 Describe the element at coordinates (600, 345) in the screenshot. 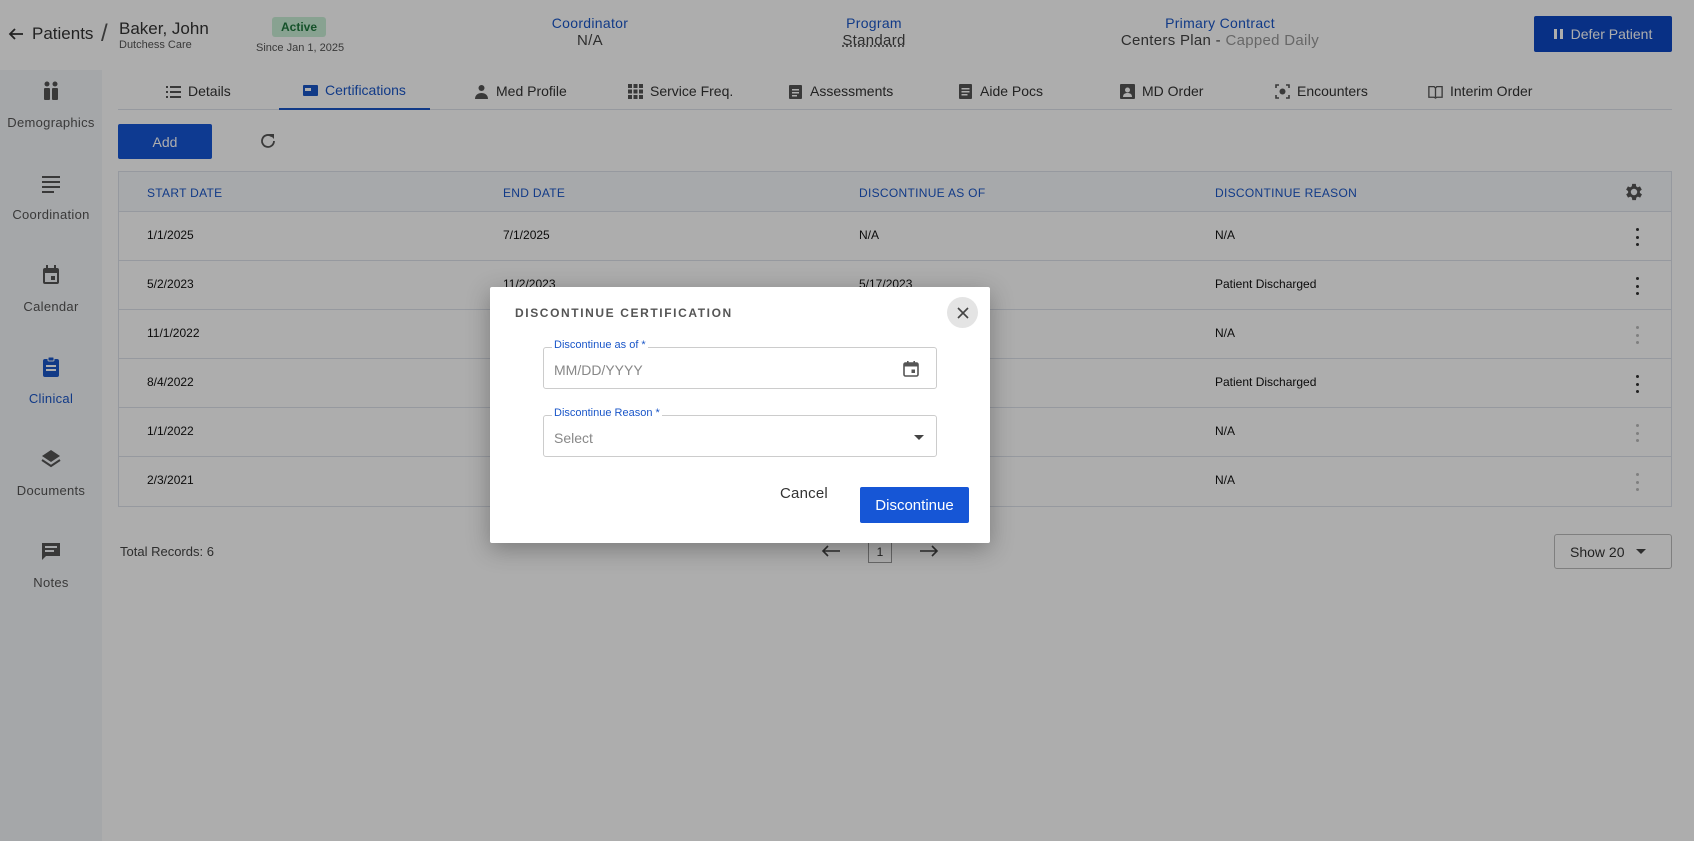

I see `field-label: Discontinue as of *` at that location.